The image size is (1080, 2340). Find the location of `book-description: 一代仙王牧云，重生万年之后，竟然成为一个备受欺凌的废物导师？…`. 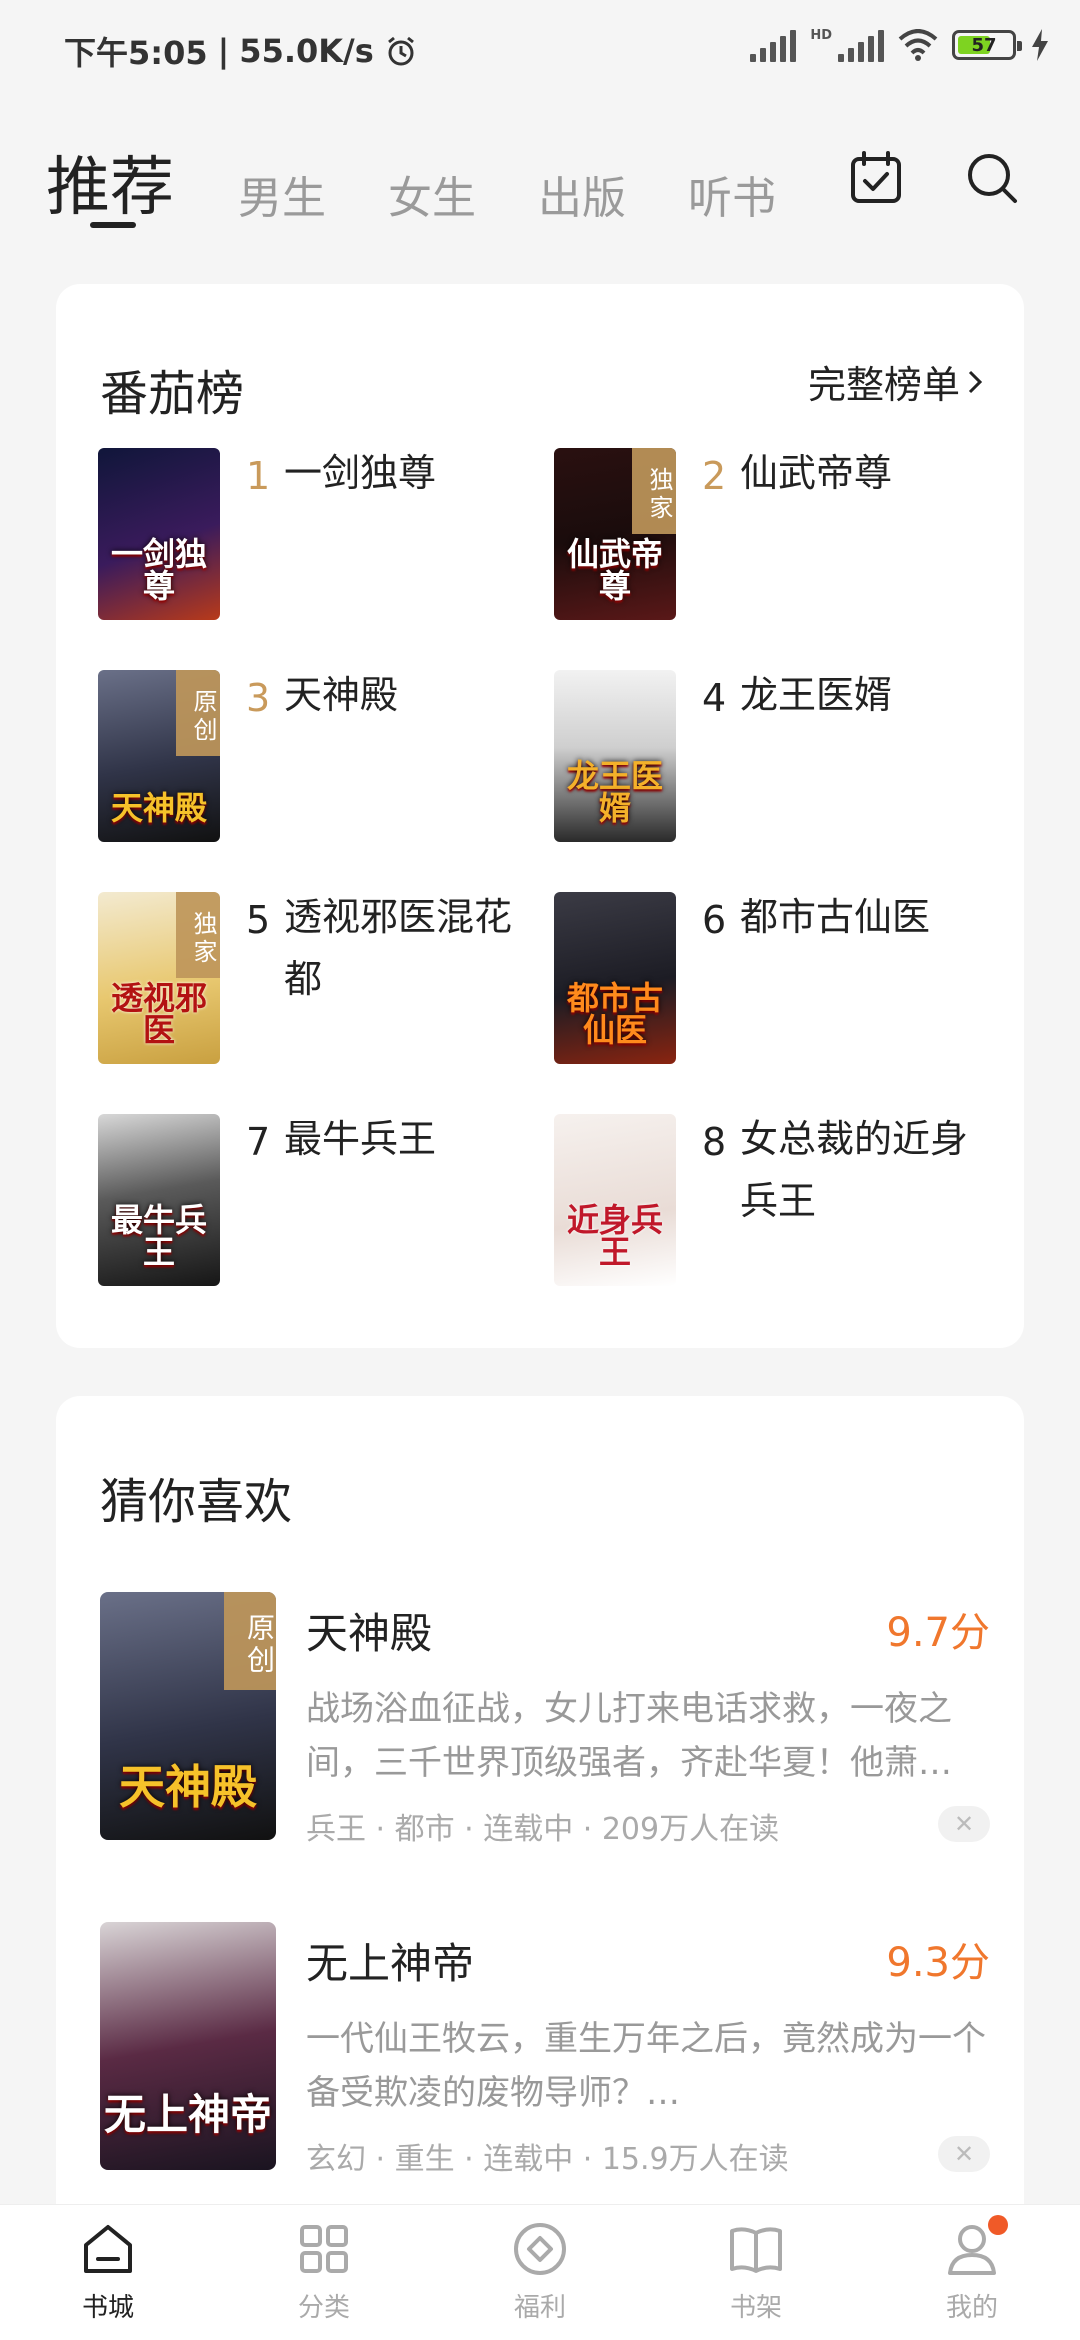

book-description: 一代仙王牧云，重生万年之后，竟然成为一个备受欺凌的废物导师？… is located at coordinates (646, 2066).